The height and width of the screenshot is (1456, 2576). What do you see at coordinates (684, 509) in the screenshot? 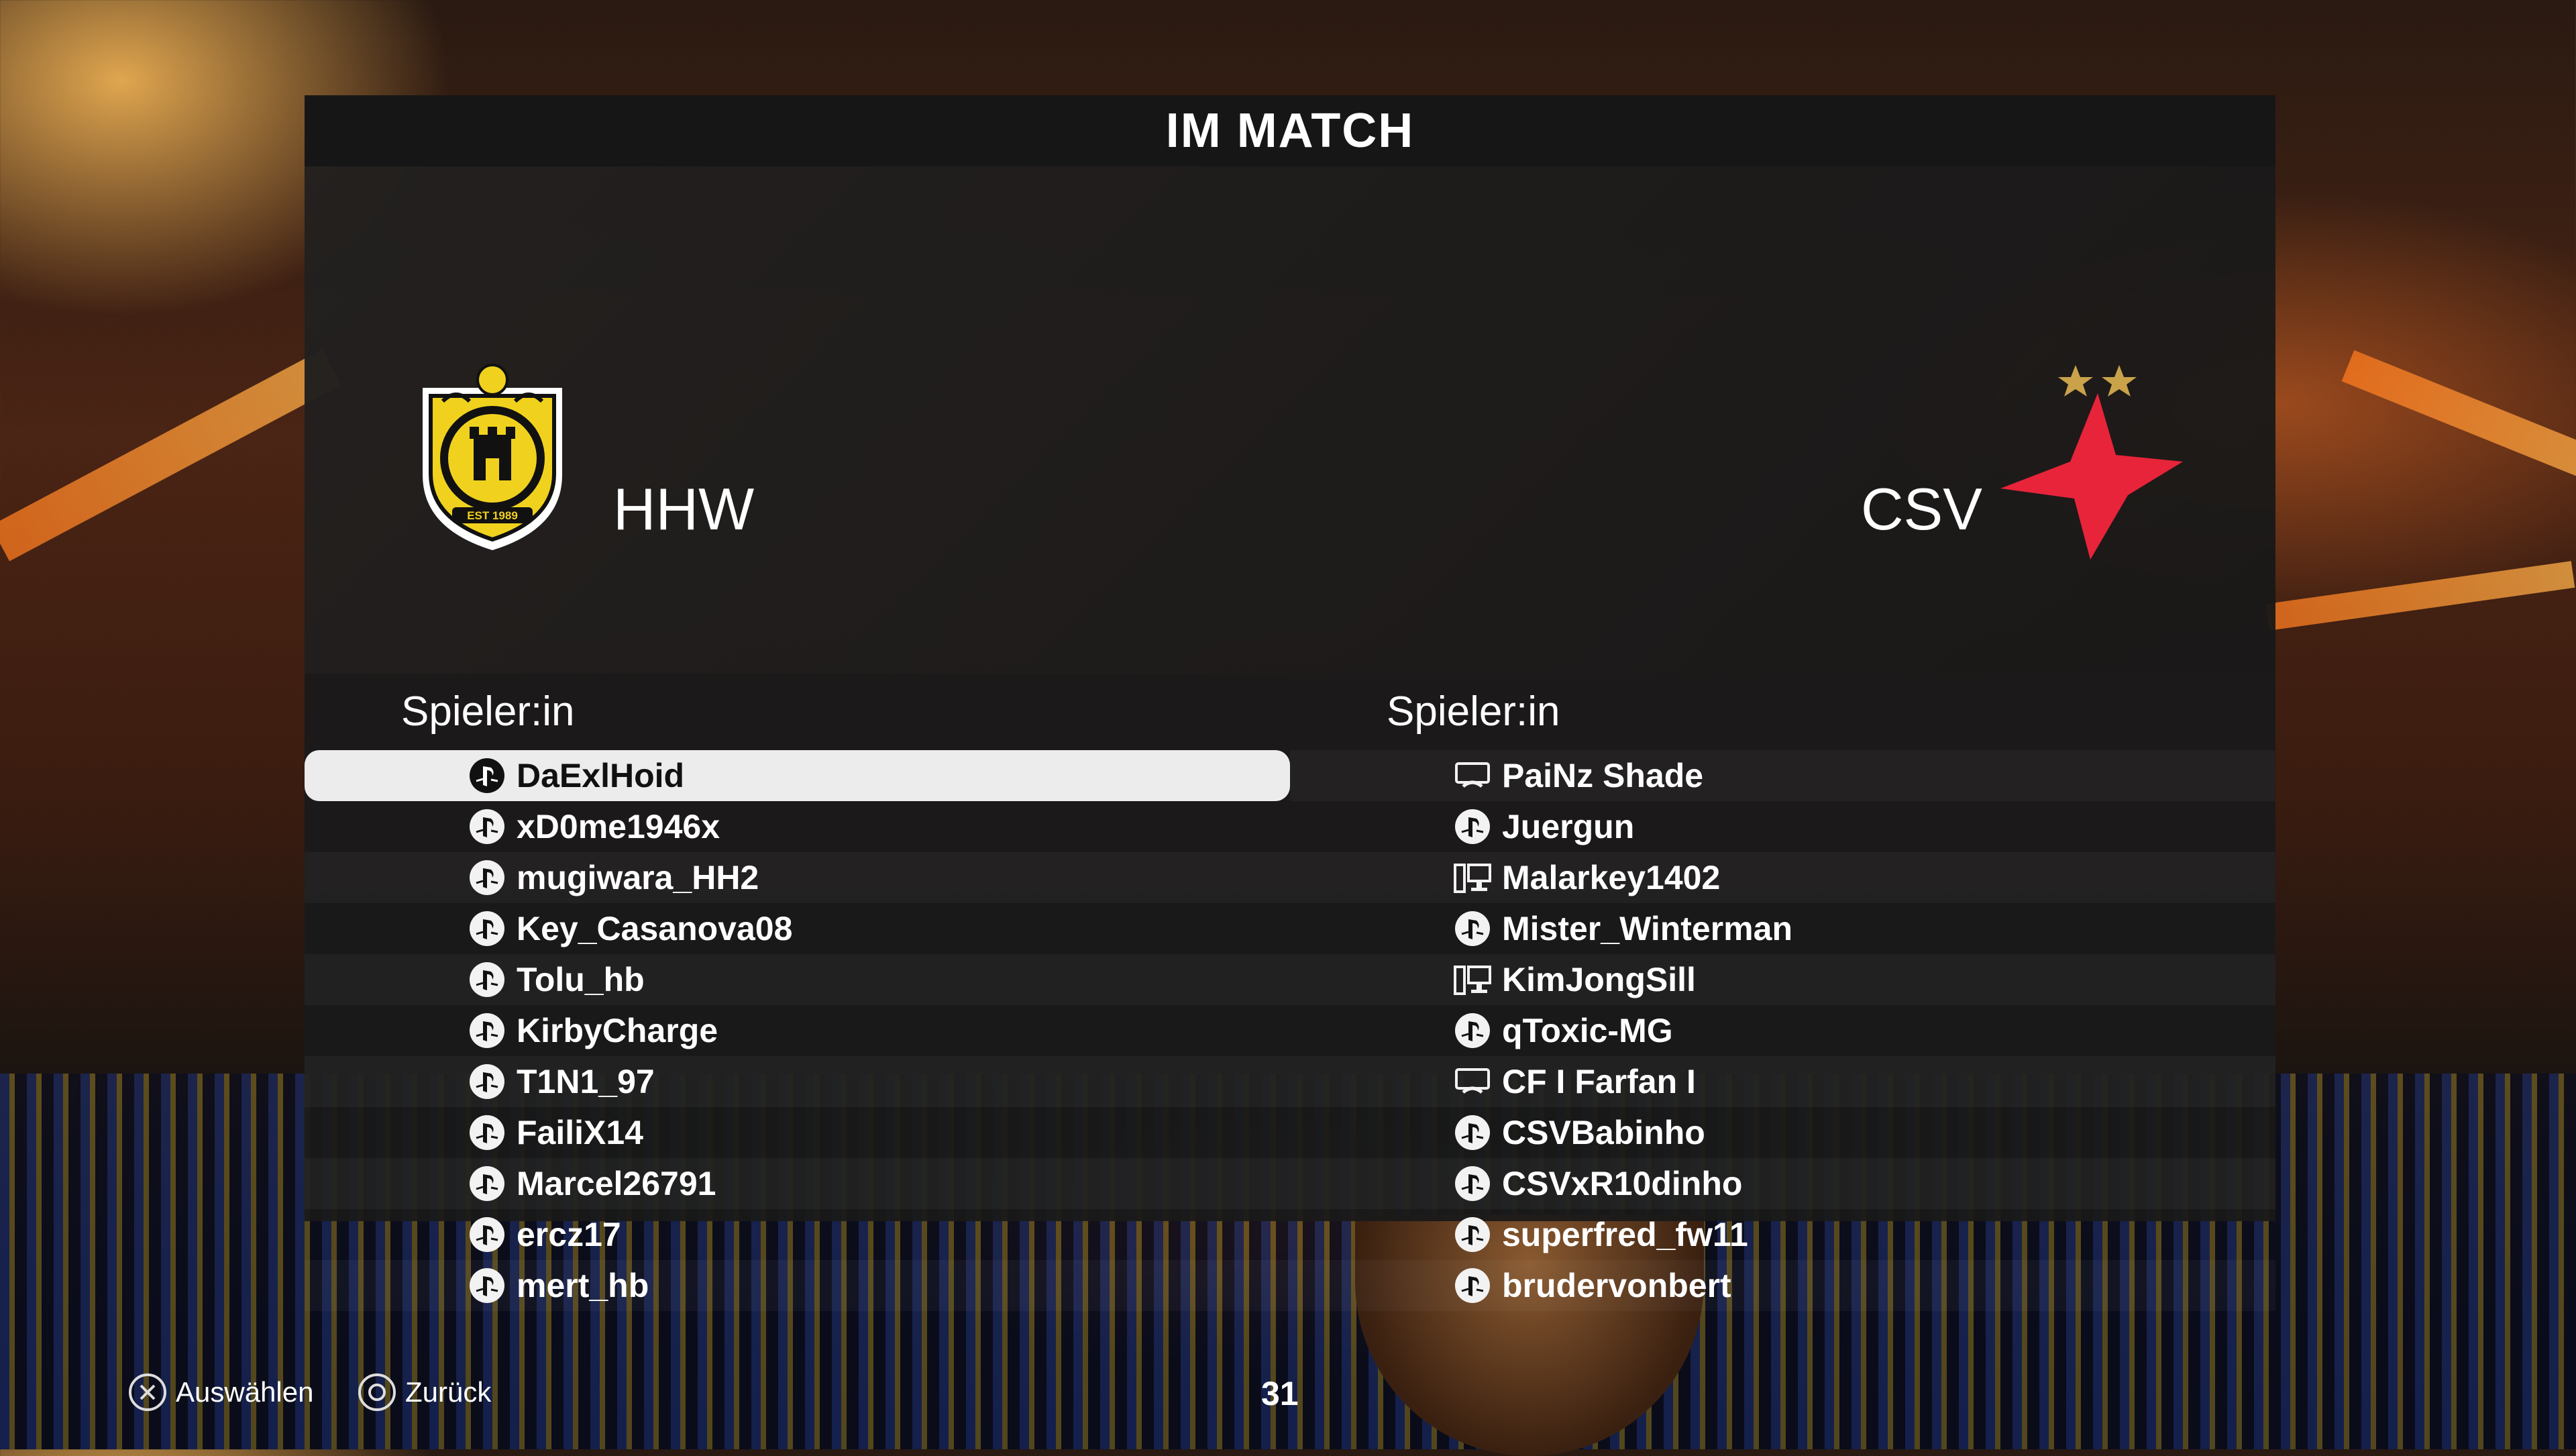
I see `home-team-name: HHW` at bounding box center [684, 509].